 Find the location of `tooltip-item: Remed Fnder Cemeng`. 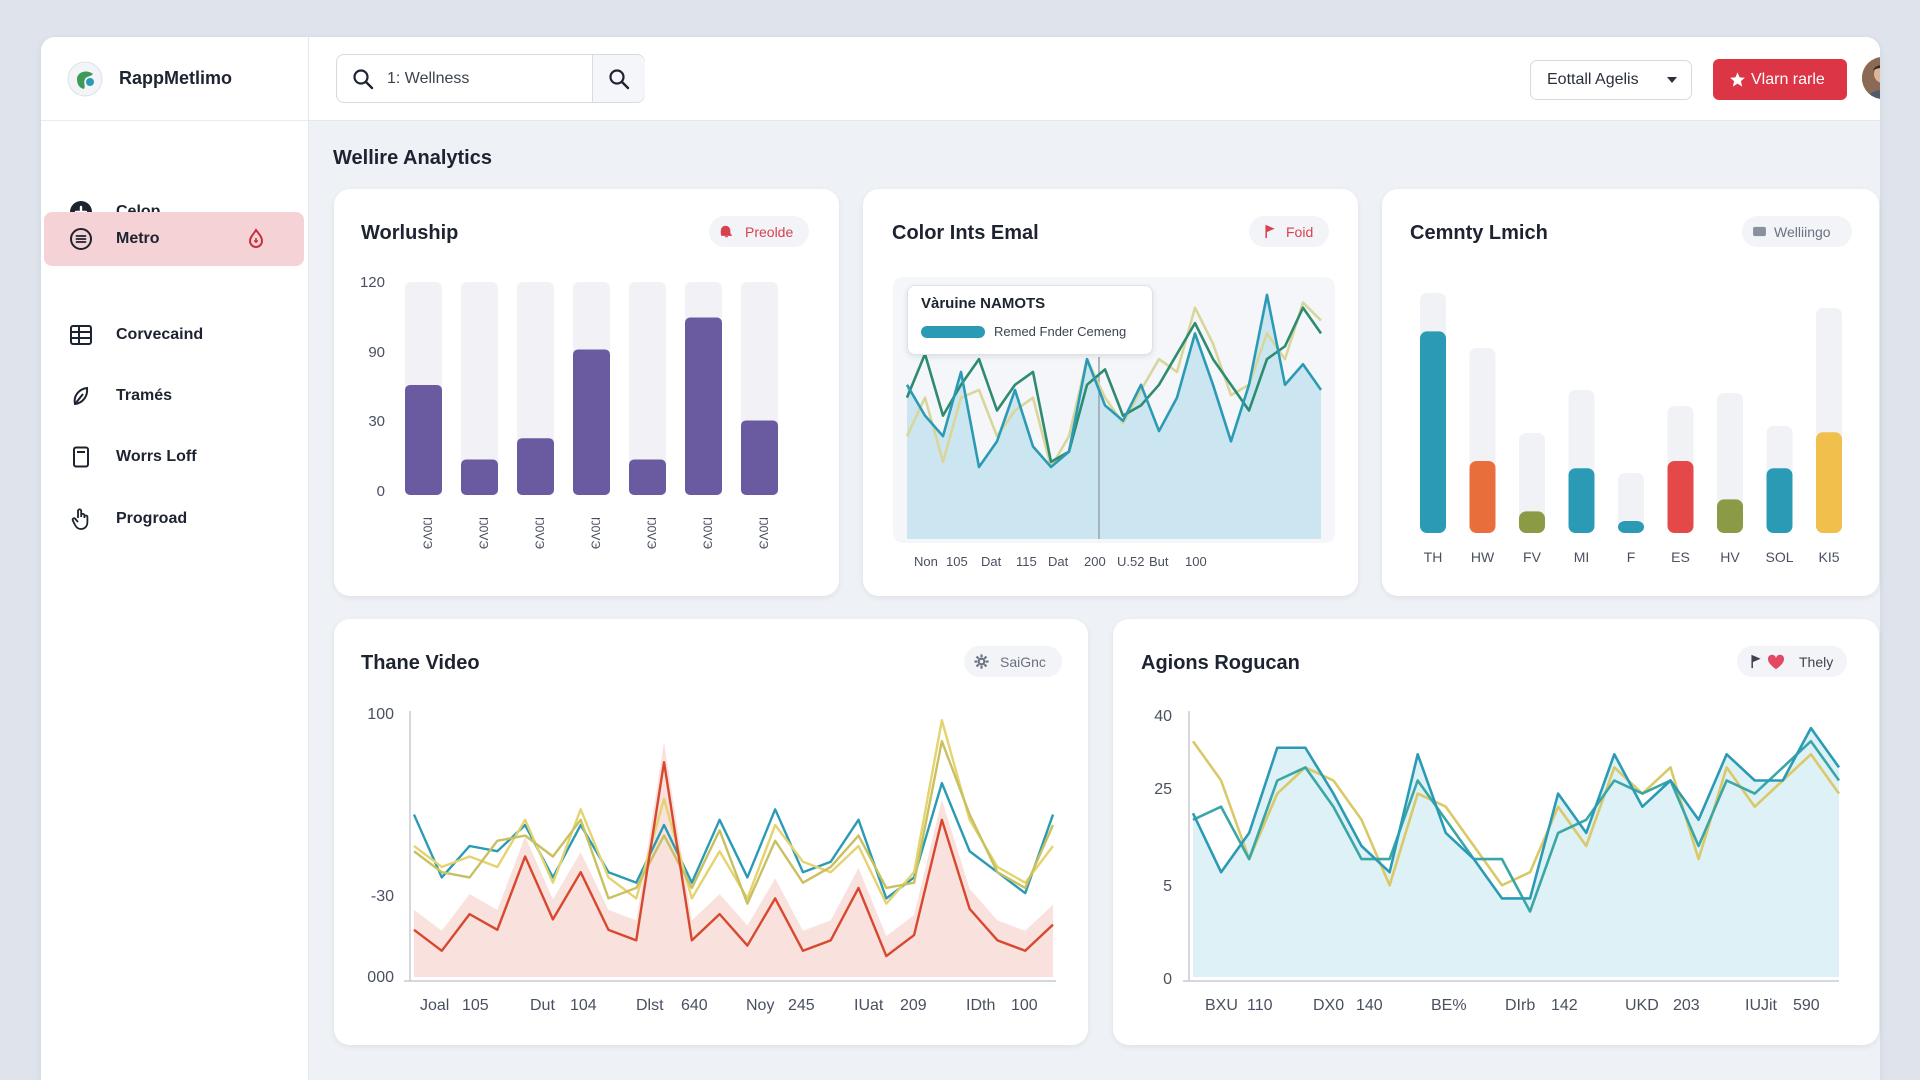

tooltip-item: Remed Fnder Cemeng is located at coordinates (1060, 331).